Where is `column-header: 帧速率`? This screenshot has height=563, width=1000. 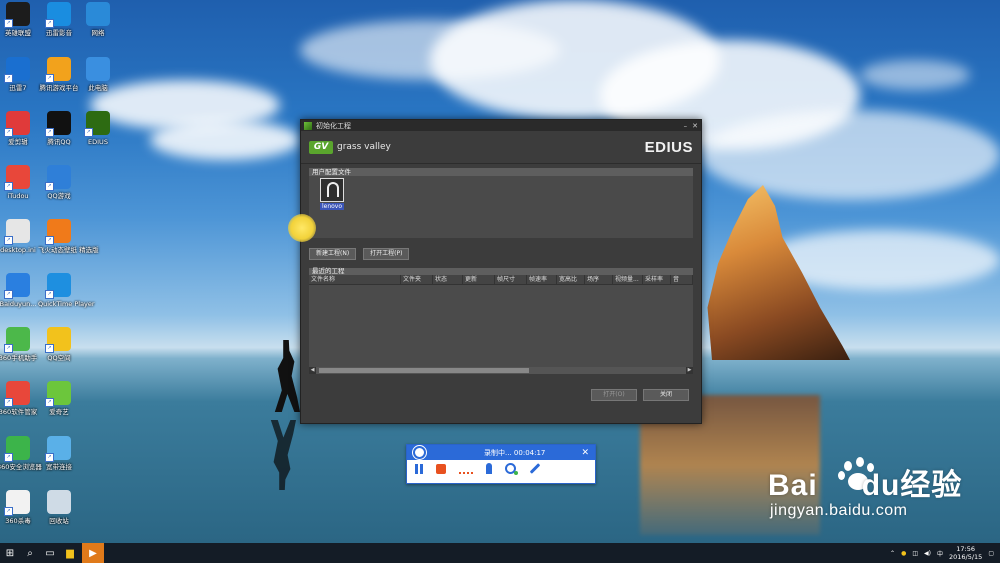 column-header: 帧速率 is located at coordinates (542, 279).